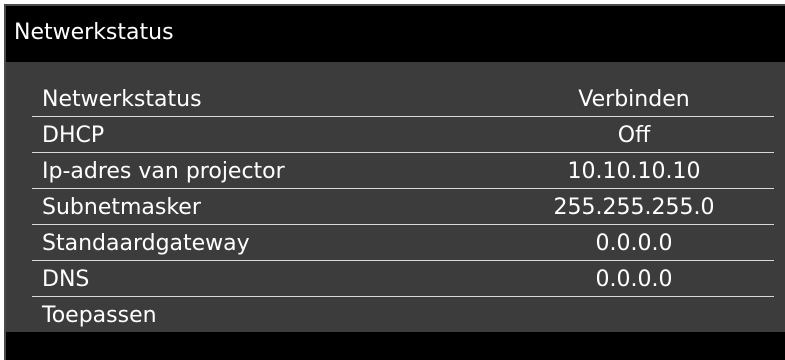 The image size is (785, 360). What do you see at coordinates (634, 243) in the screenshot?
I see `row-value-default-gateway: 0.0.0.0` at bounding box center [634, 243].